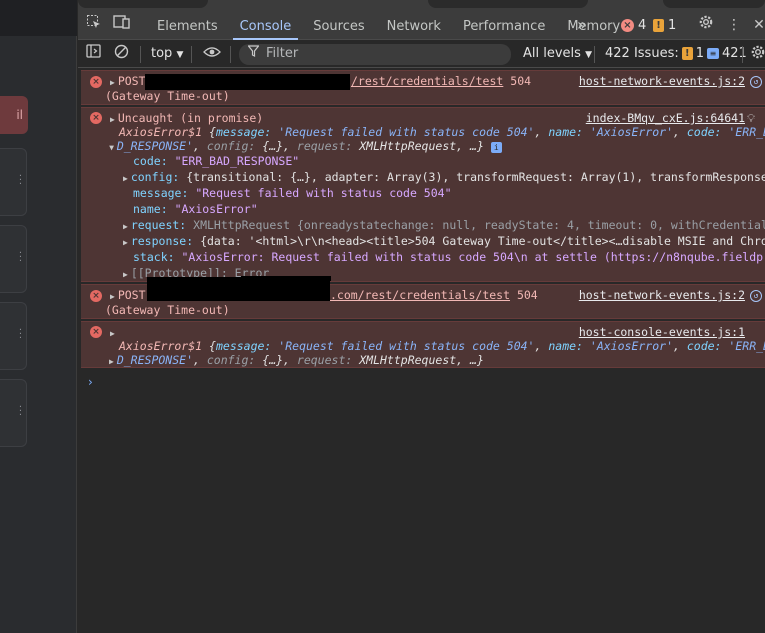 The image size is (765, 633). What do you see at coordinates (714, 4) in the screenshot?
I see `browser-tab-edge` at bounding box center [714, 4].